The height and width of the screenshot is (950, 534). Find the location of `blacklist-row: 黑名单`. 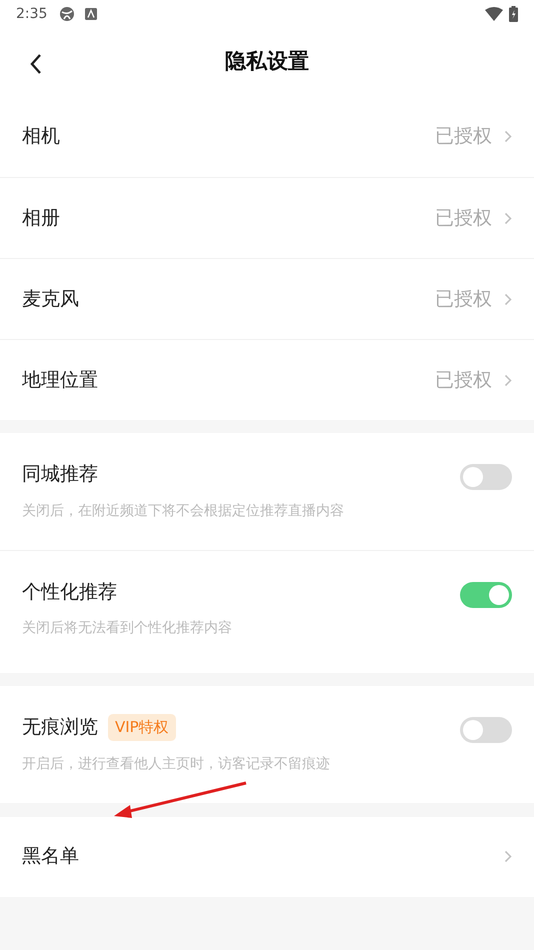

blacklist-row: 黑名单 is located at coordinates (267, 856).